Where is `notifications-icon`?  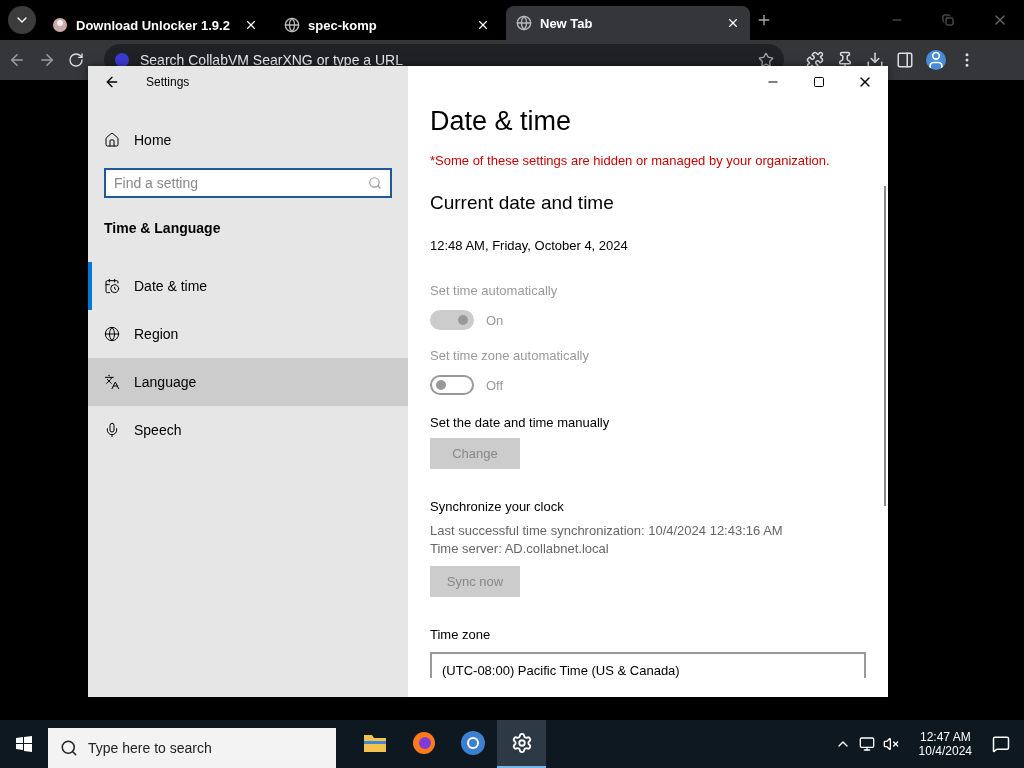 notifications-icon is located at coordinates (1001, 744).